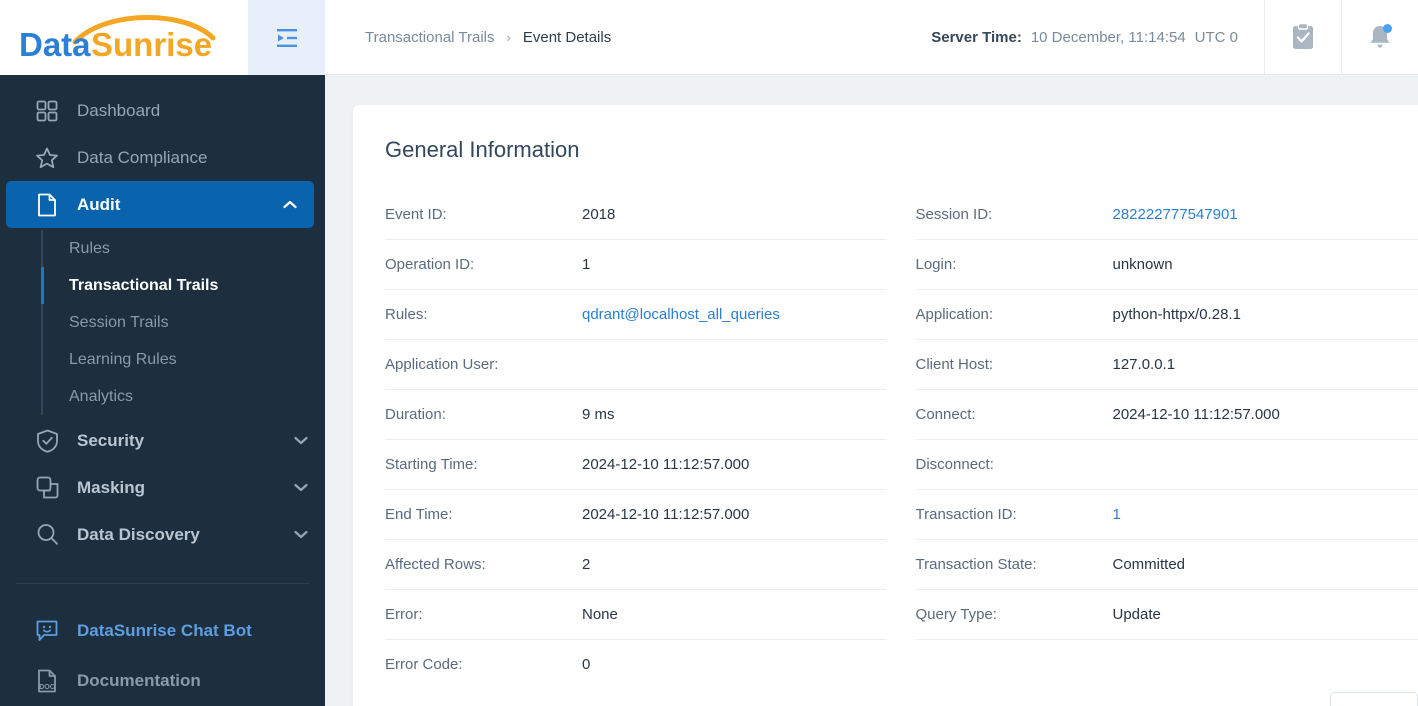 The width and height of the screenshot is (1418, 706). Describe the element at coordinates (1166, 514) in the screenshot. I see `table-row: Transaction ID: 1` at that location.